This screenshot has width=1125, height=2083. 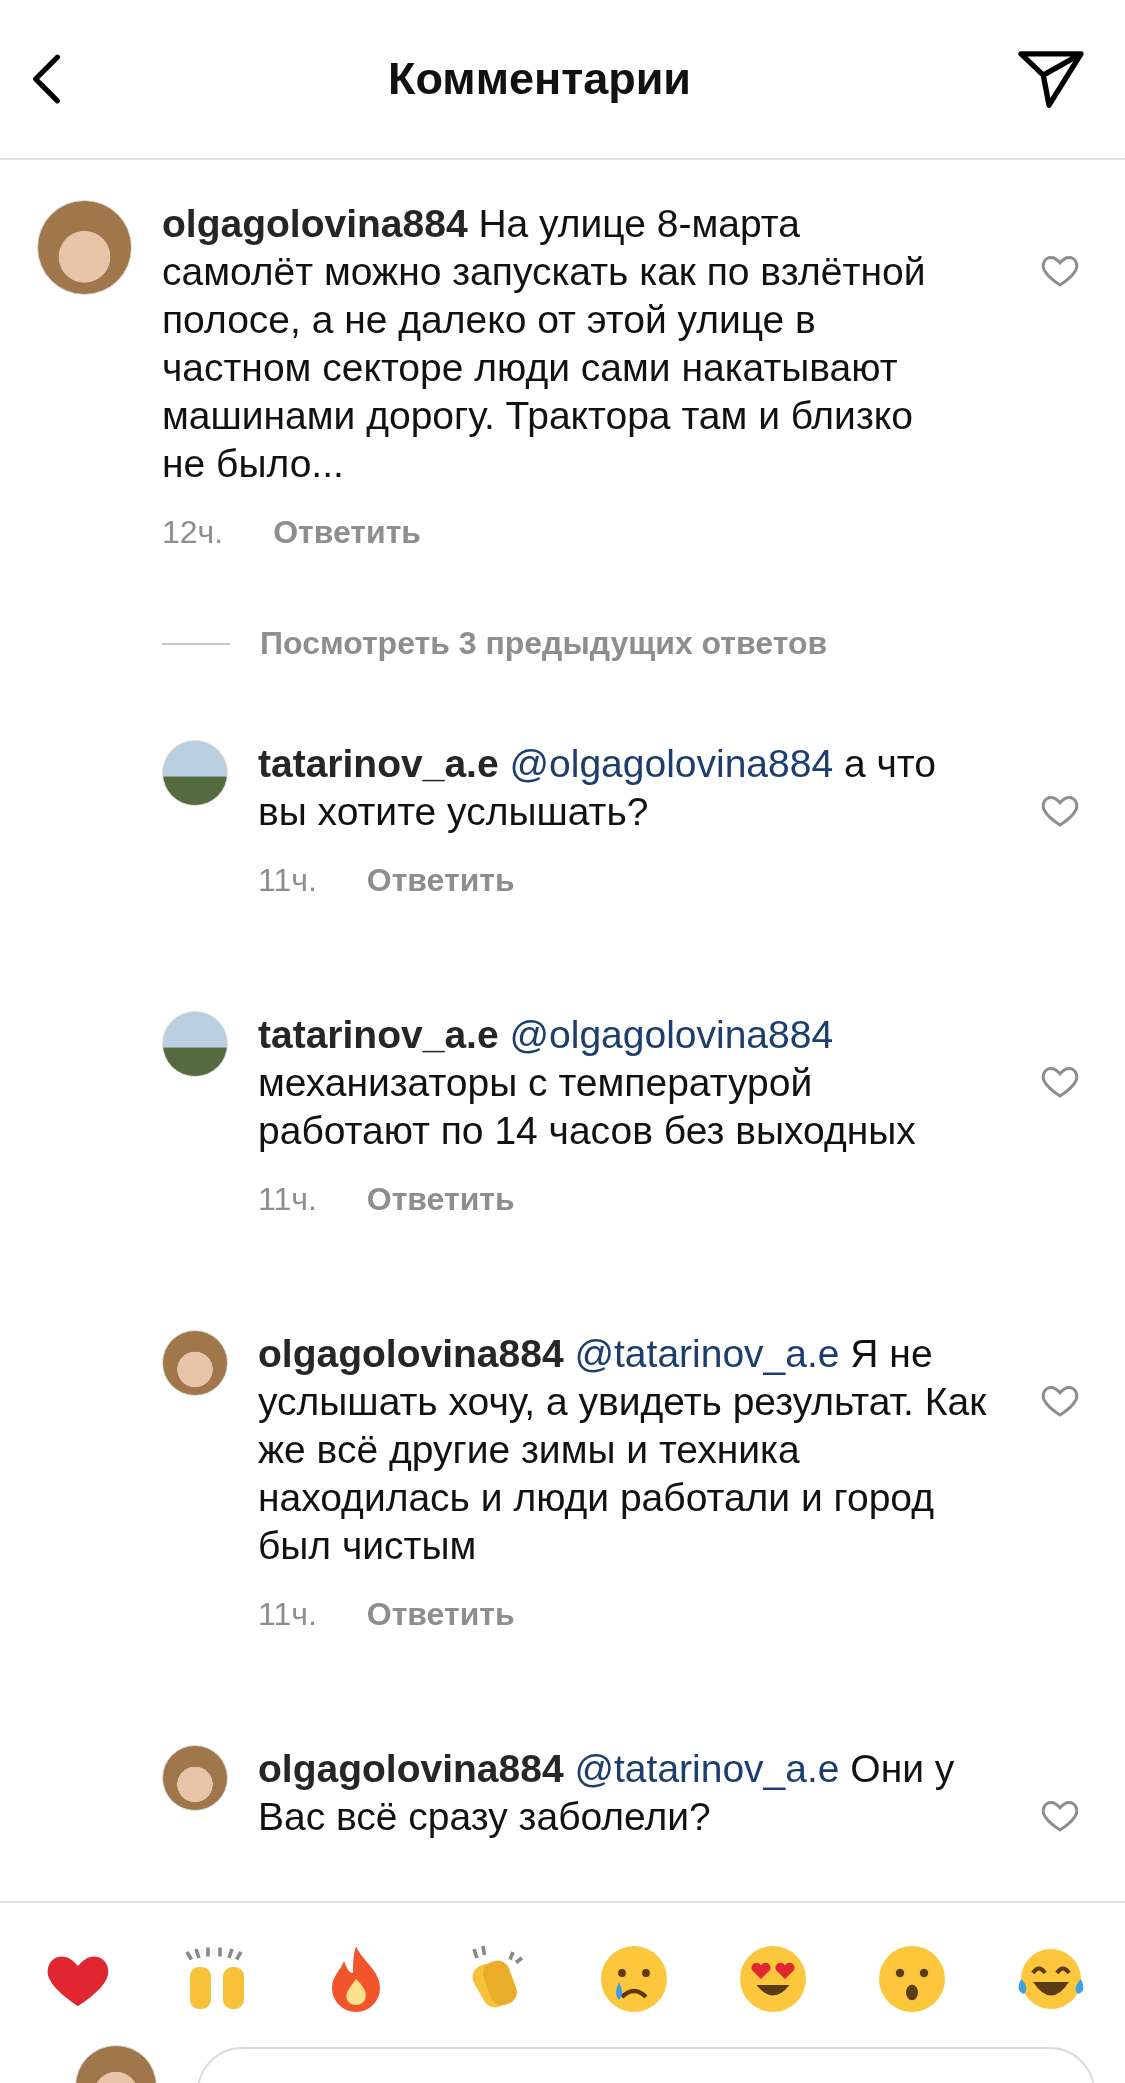 I want to click on crying-face-icon, so click(x=634, y=1979).